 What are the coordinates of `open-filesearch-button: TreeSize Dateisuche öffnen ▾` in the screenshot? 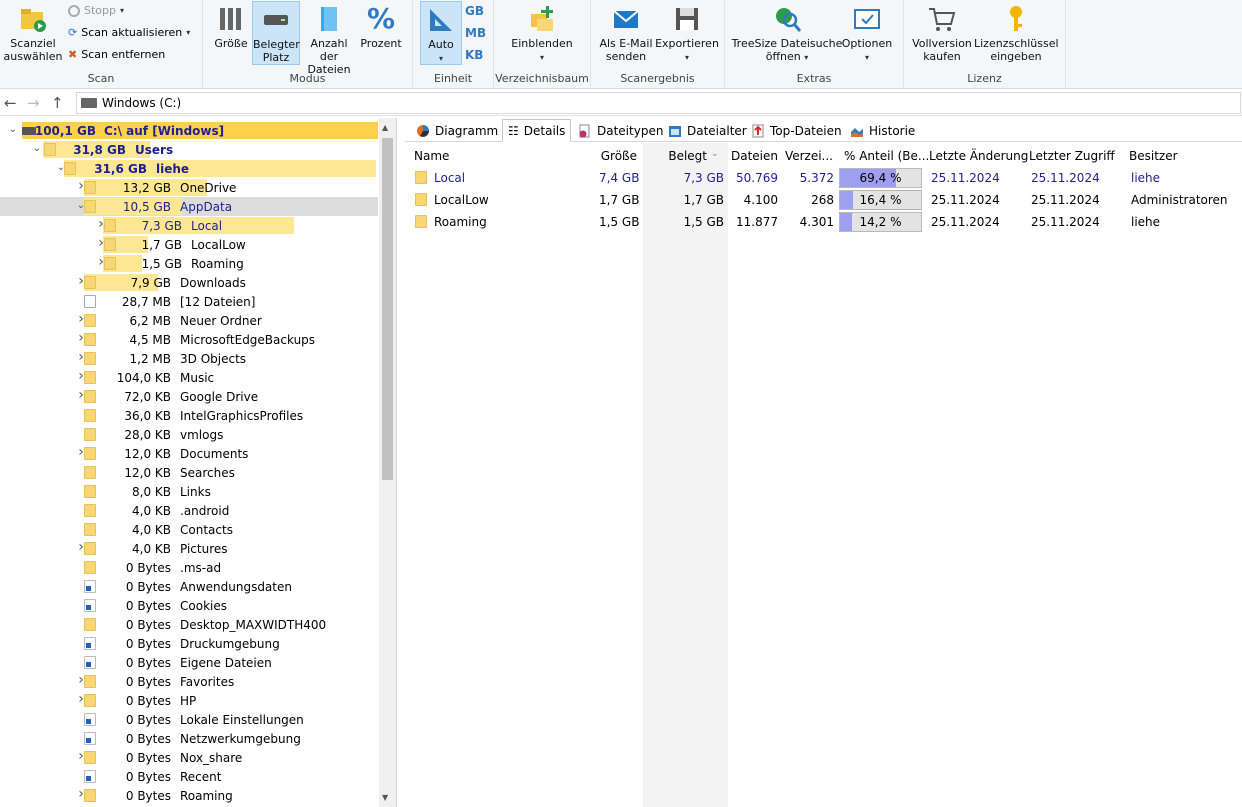 It's located at (787, 34).